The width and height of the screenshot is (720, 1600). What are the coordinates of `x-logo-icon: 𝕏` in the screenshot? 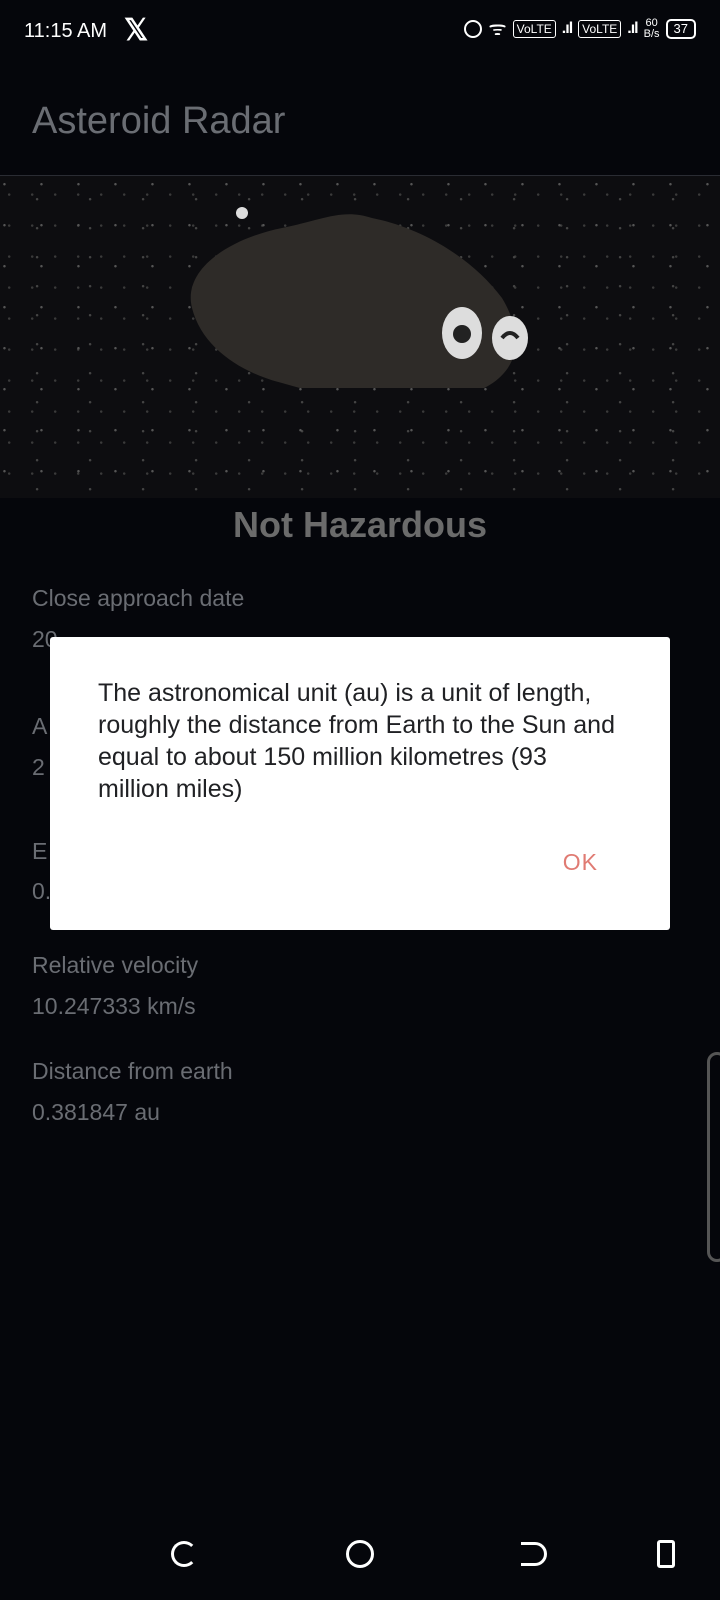 It's located at (136, 30).